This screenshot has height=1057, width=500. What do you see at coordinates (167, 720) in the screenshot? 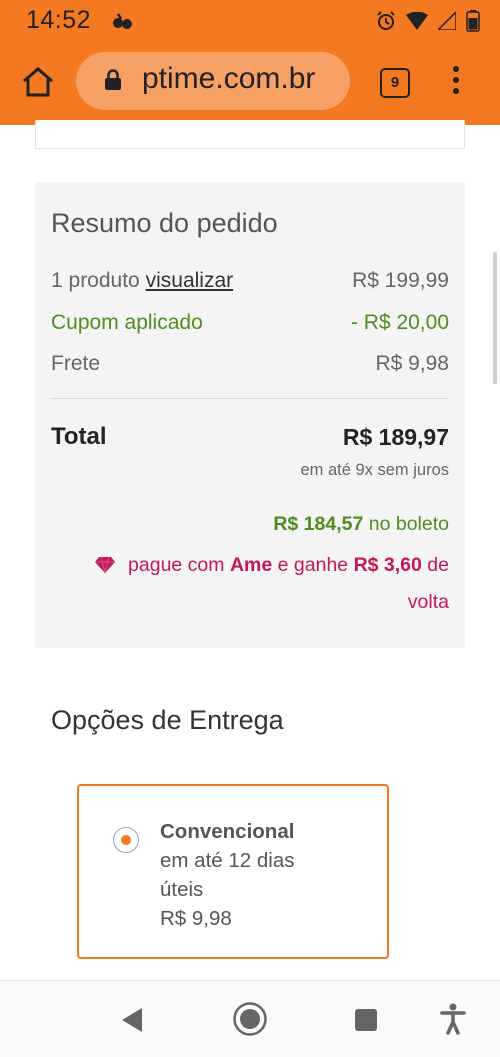
I see `delivery-options-title: Opções de Entrega` at bounding box center [167, 720].